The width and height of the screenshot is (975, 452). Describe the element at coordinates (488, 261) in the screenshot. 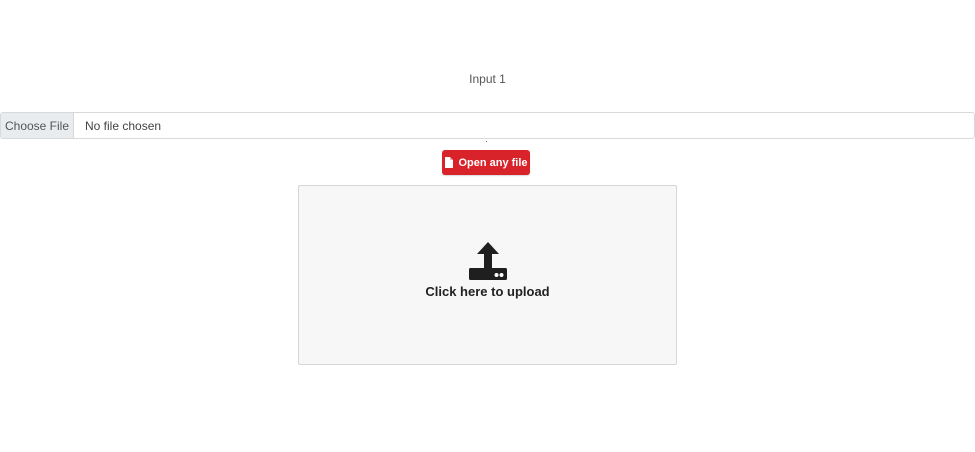

I see `upload-tray-icon` at that location.